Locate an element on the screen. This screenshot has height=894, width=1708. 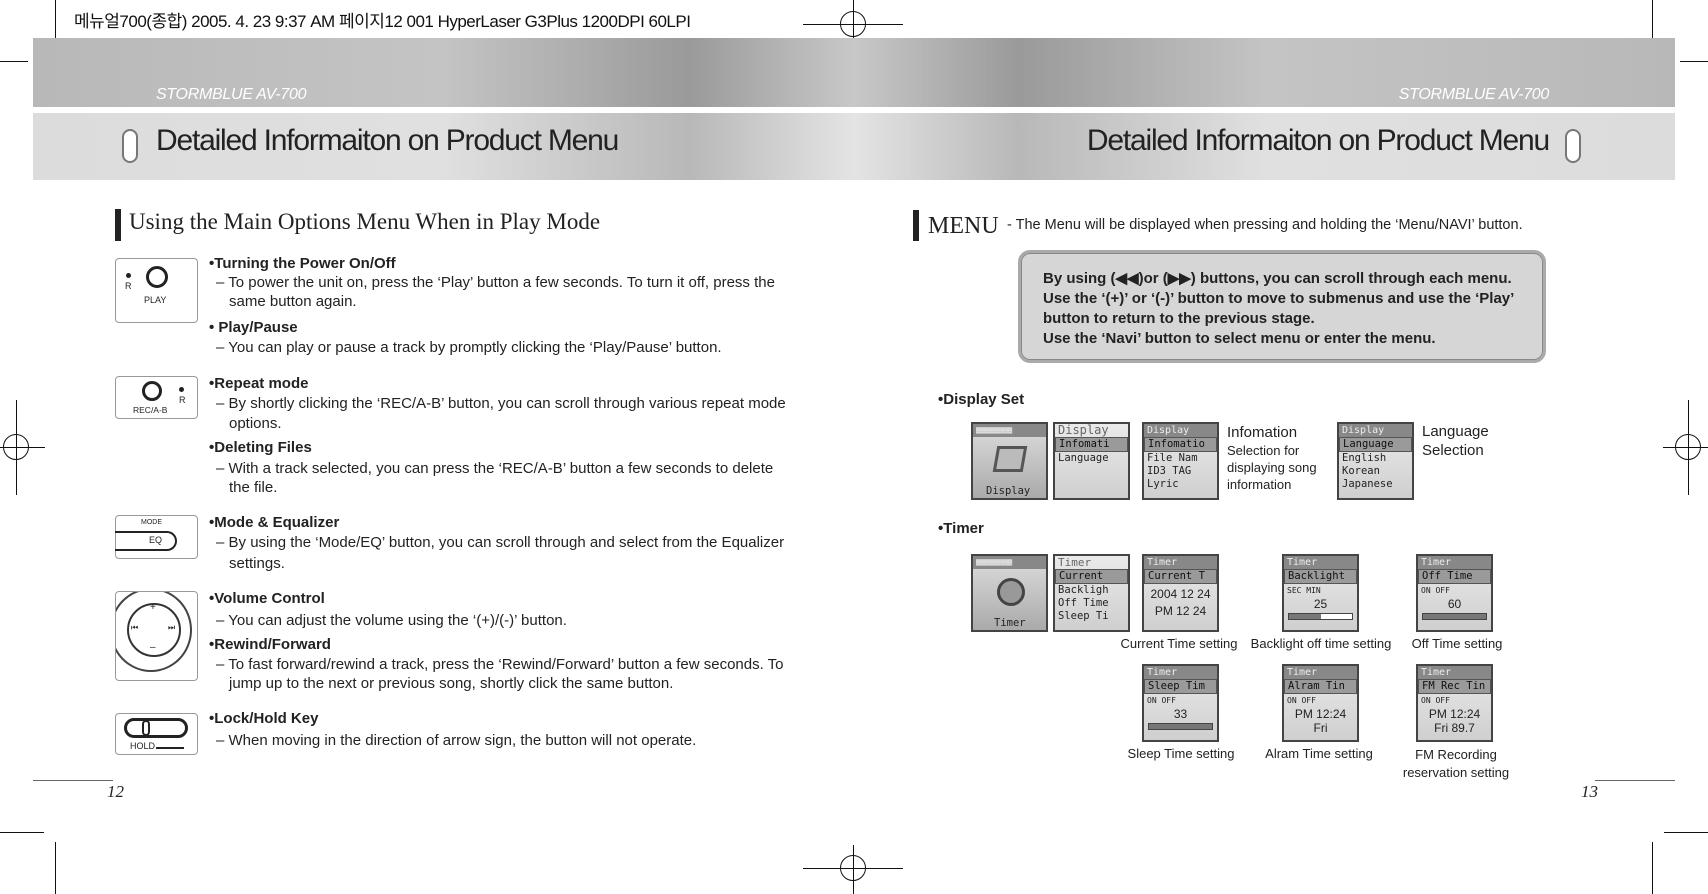
item-title: • Play/Pause is located at coordinates (253, 327).